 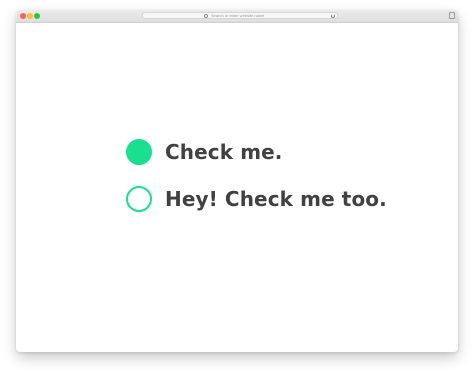 I want to click on minimize-window-button, so click(x=30, y=16).